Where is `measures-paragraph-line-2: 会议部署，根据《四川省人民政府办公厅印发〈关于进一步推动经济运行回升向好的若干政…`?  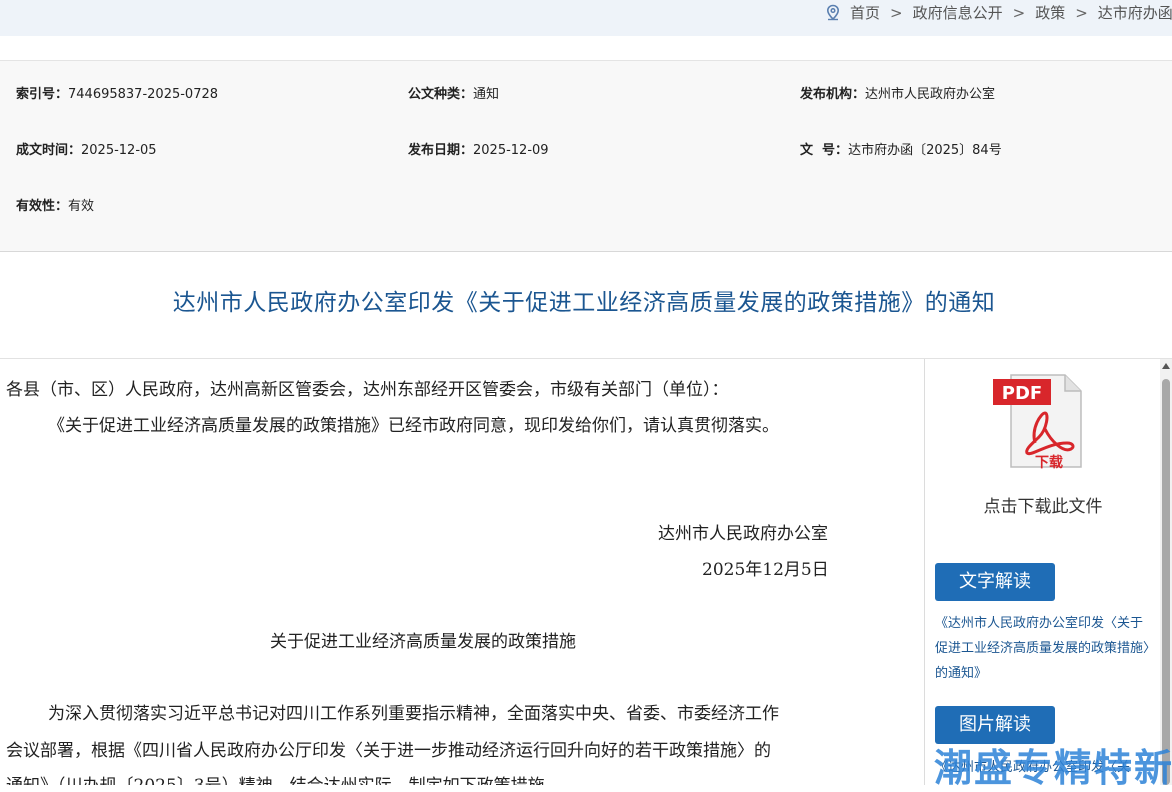 measures-paragraph-line-2: 会议部署，根据《四川省人民政府办公厅印发〈关于进一步推动经济运行回升向好的若干政… is located at coordinates (388, 751).